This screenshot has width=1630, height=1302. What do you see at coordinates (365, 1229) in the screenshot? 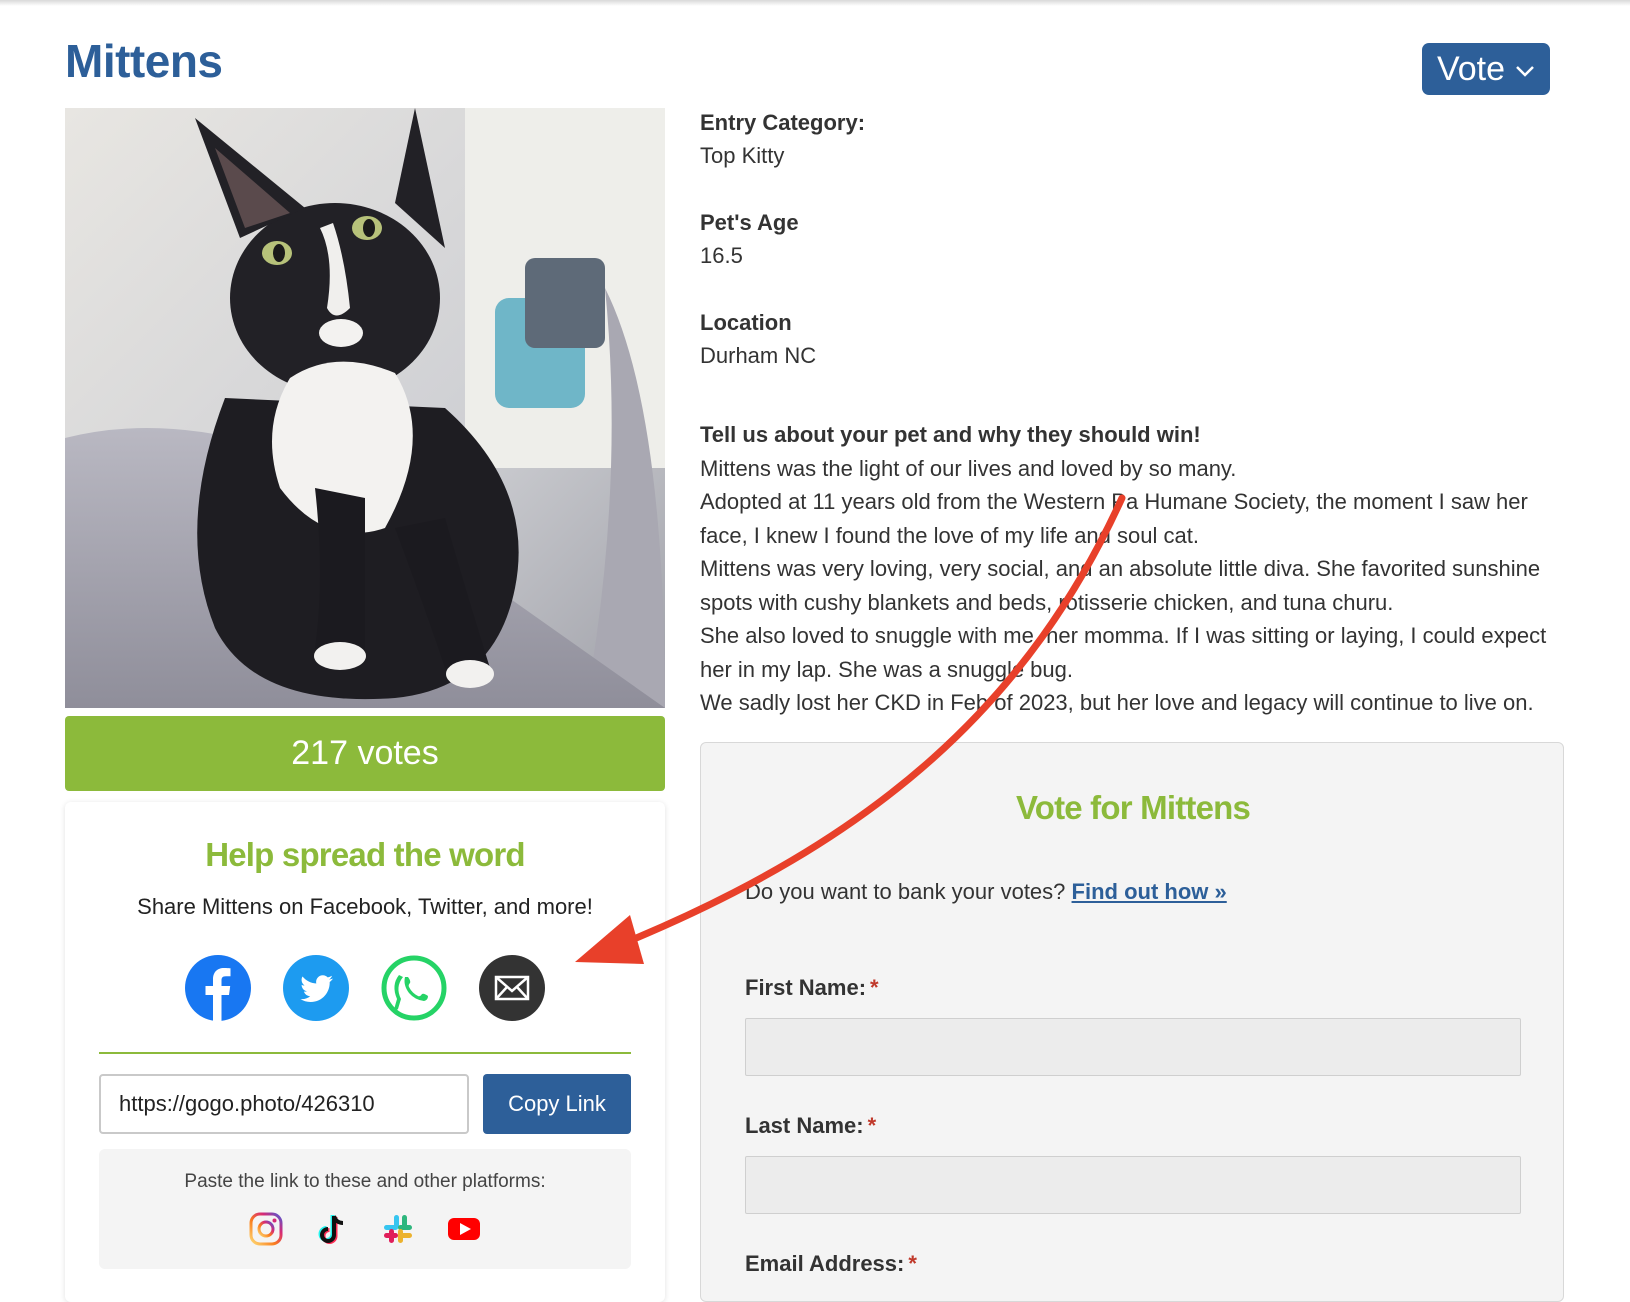
I see `platform-icons-row` at bounding box center [365, 1229].